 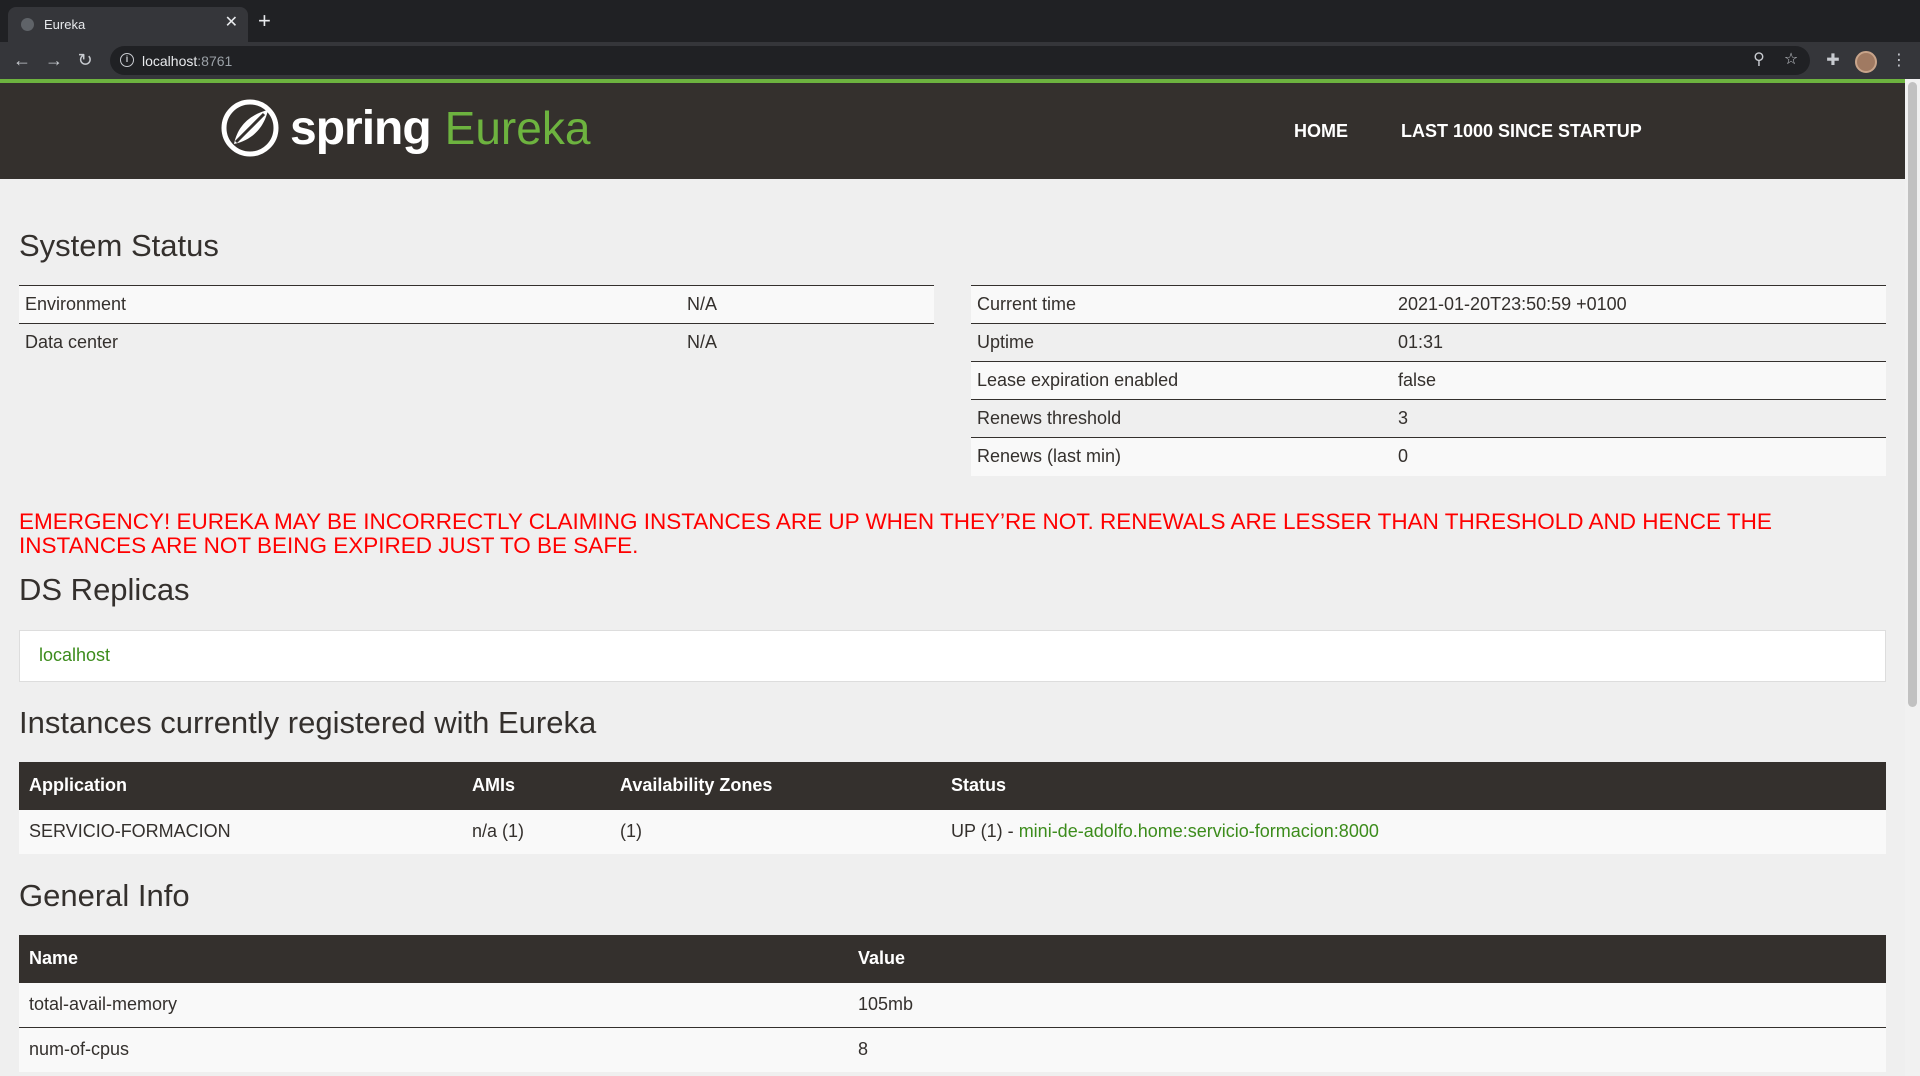 I want to click on table-row: Current time 2021-01-20T23:50:59 +0100, so click(x=1428, y=304).